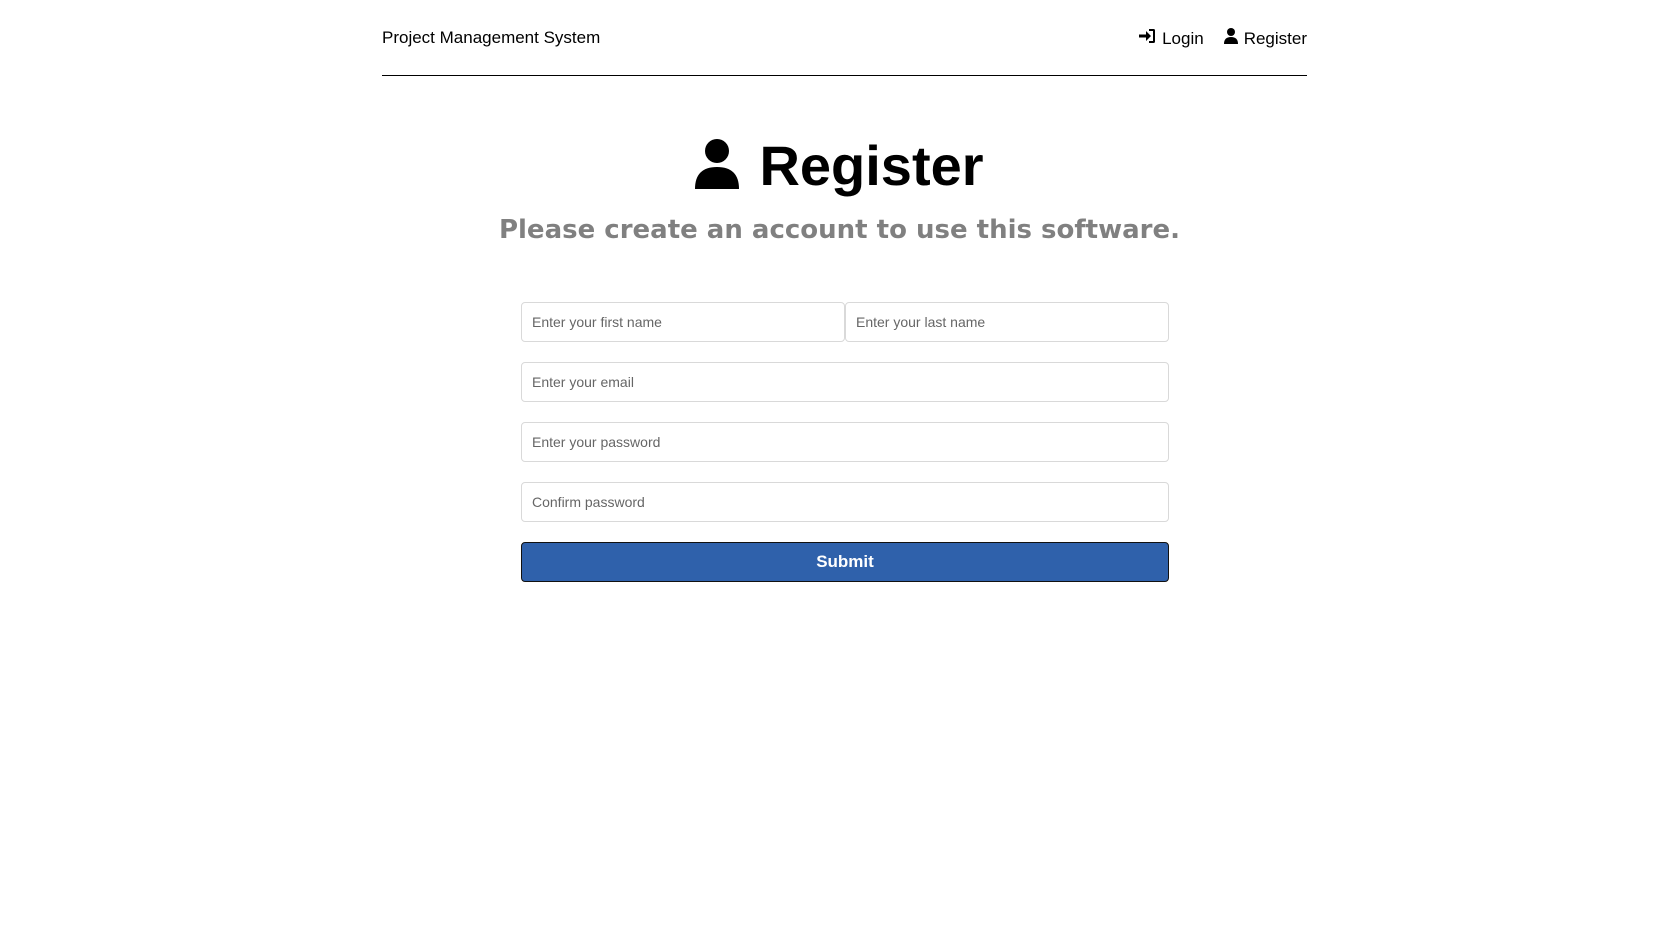 This screenshot has height=939, width=1679. What do you see at coordinates (871, 165) in the screenshot?
I see `page-title: Register` at bounding box center [871, 165].